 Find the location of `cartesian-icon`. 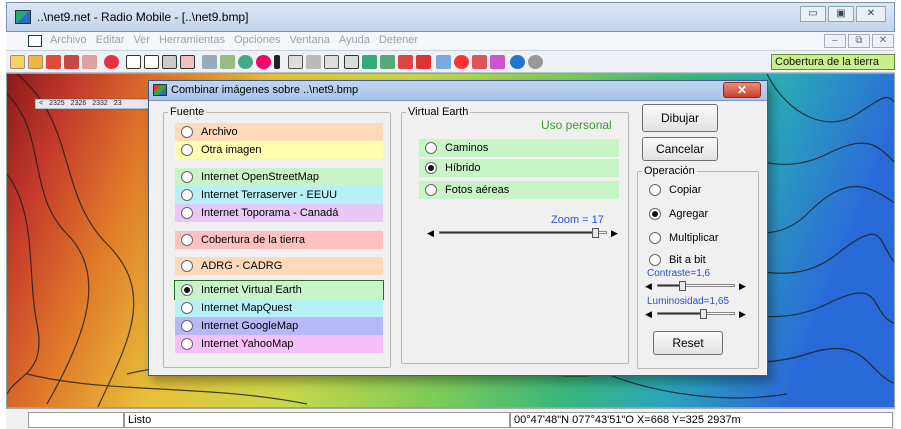

cartesian-icon is located at coordinates (423, 62).